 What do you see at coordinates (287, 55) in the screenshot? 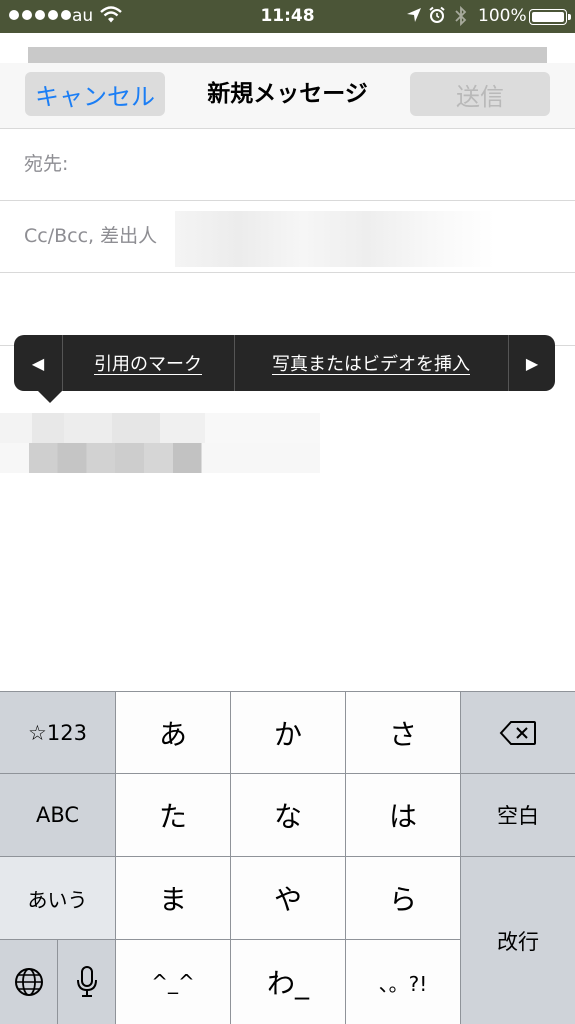
I see `background-card` at bounding box center [287, 55].